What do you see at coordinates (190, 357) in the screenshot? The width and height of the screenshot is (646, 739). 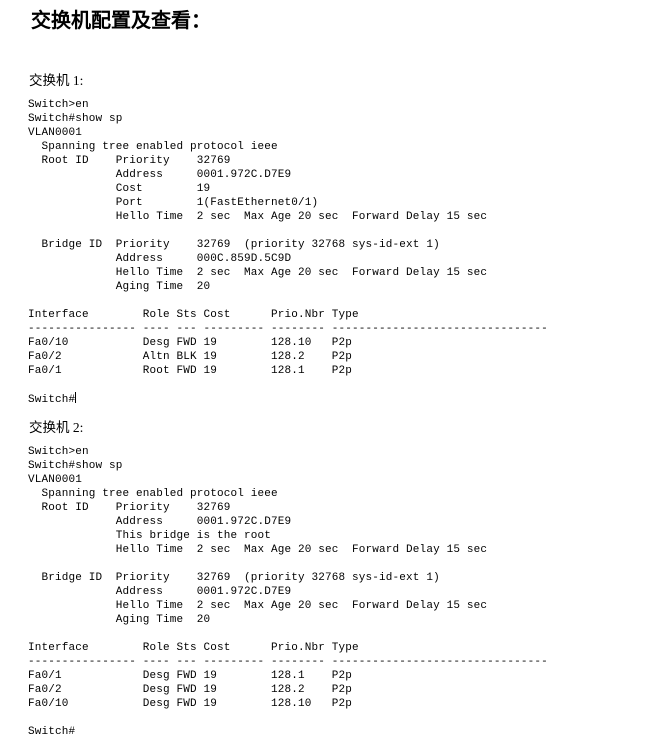 I see `terminal-line: Fa0/2 Altn BLK 19 128.2 P2p` at bounding box center [190, 357].